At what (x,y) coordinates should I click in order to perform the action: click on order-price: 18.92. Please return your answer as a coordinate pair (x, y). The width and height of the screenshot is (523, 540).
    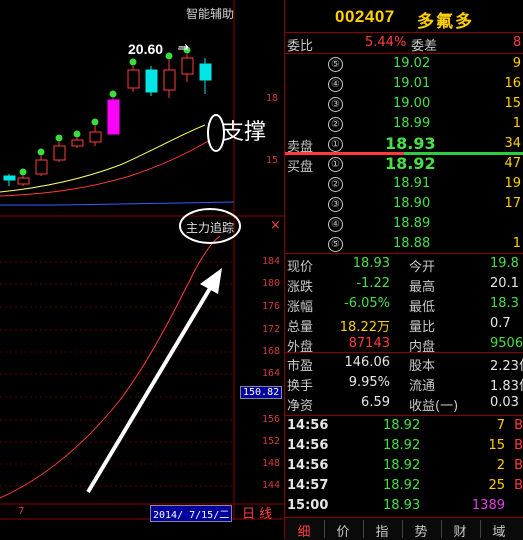
    Looking at the image, I should click on (410, 163).